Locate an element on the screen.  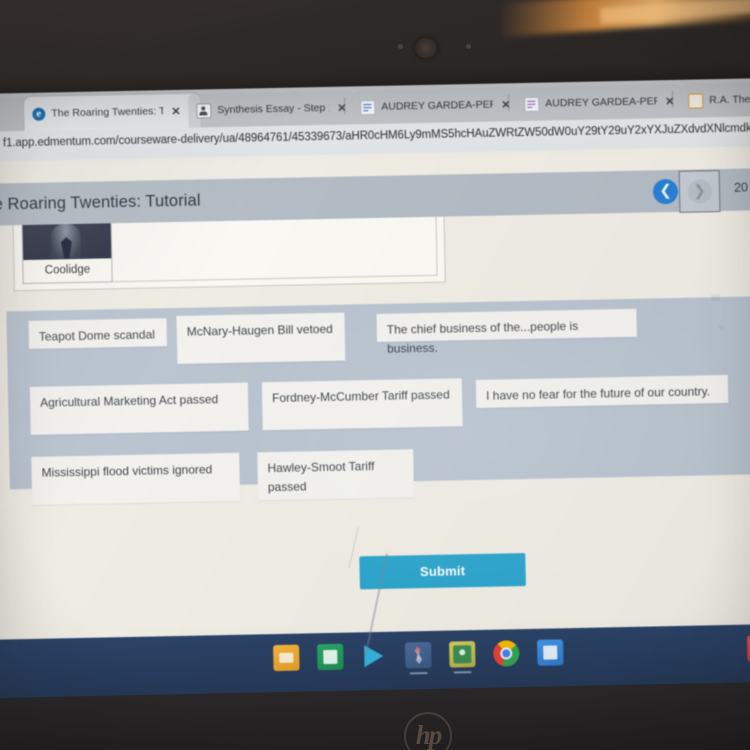
browser-tab-1-close-icon: ✕ is located at coordinates (175, 110).